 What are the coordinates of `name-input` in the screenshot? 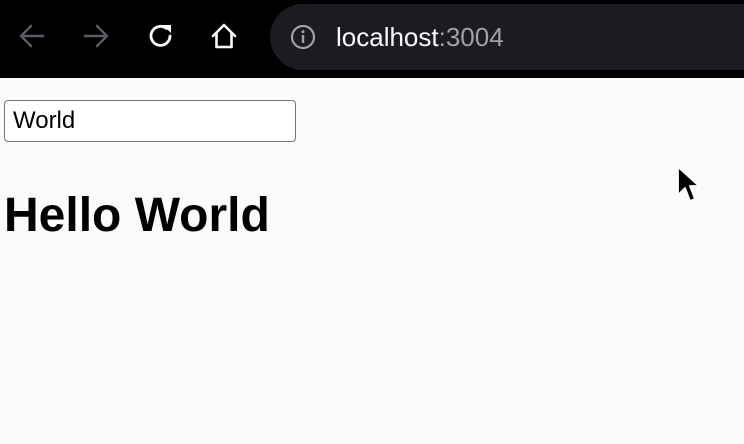 It's located at (150, 121).